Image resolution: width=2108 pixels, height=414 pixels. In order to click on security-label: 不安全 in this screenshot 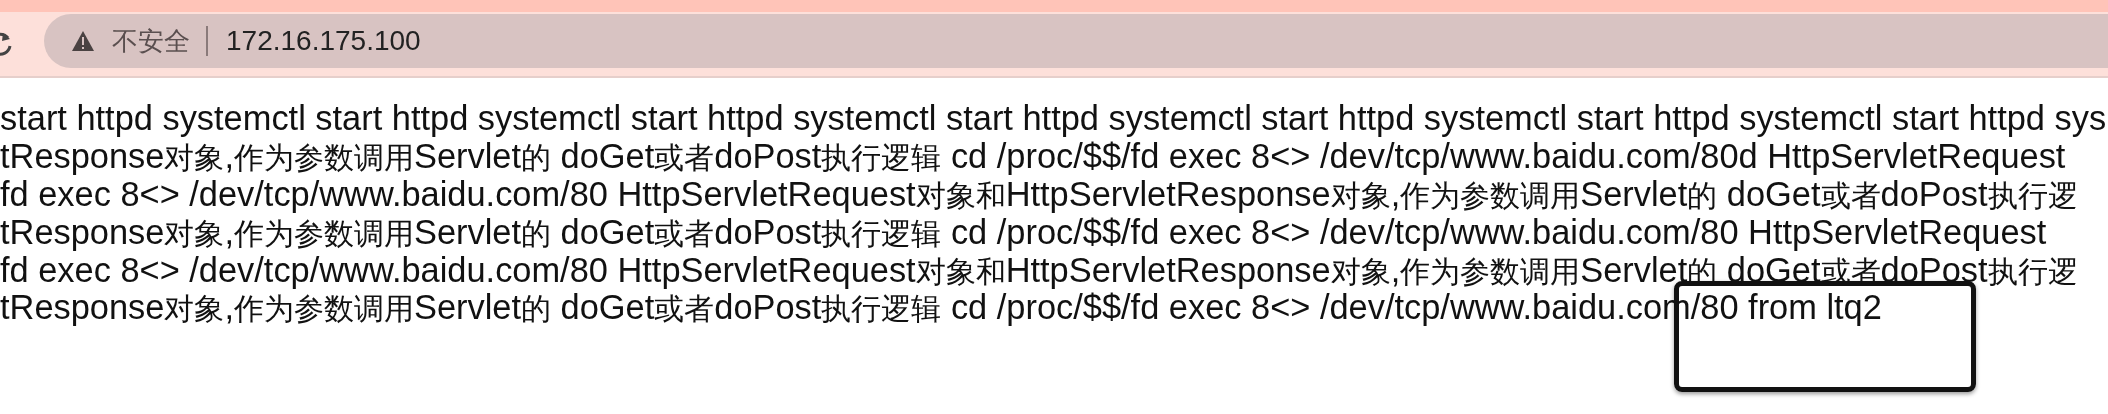, I will do `click(151, 41)`.